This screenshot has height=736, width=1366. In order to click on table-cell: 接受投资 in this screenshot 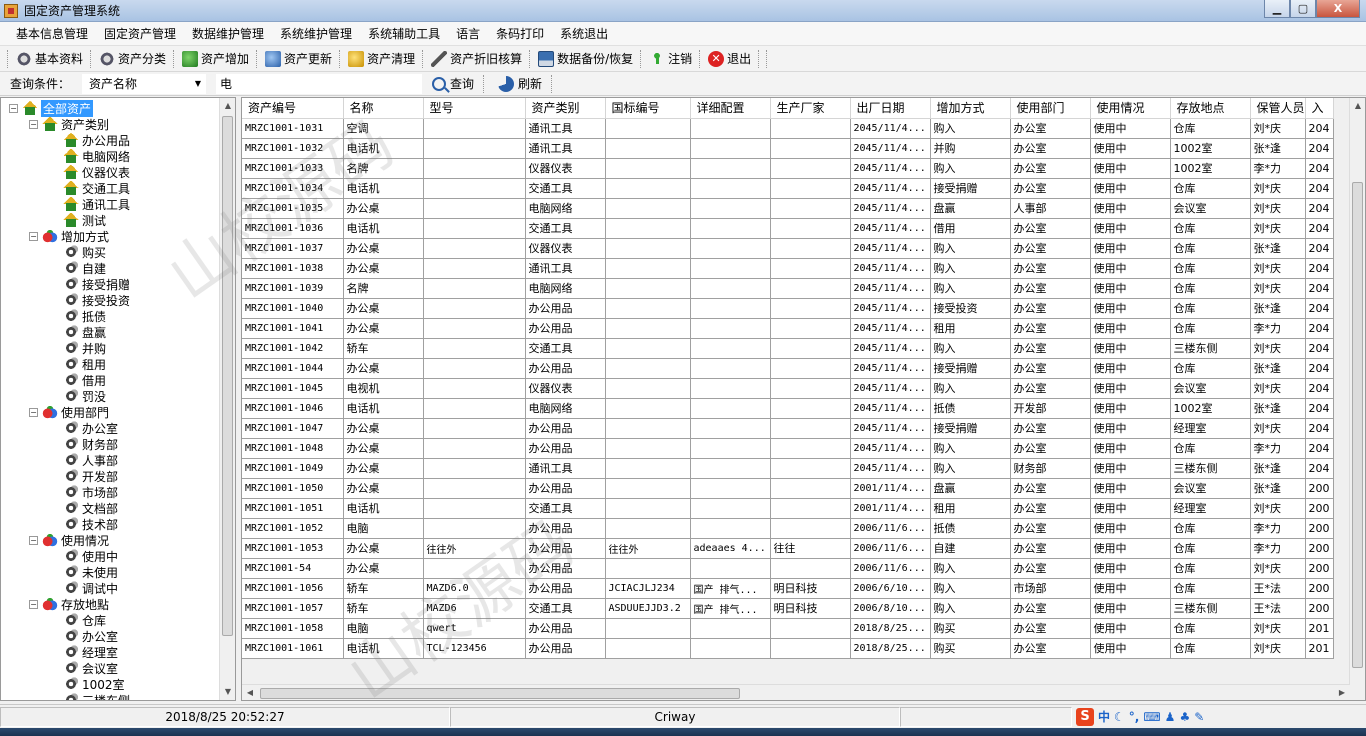, I will do `click(970, 308)`.